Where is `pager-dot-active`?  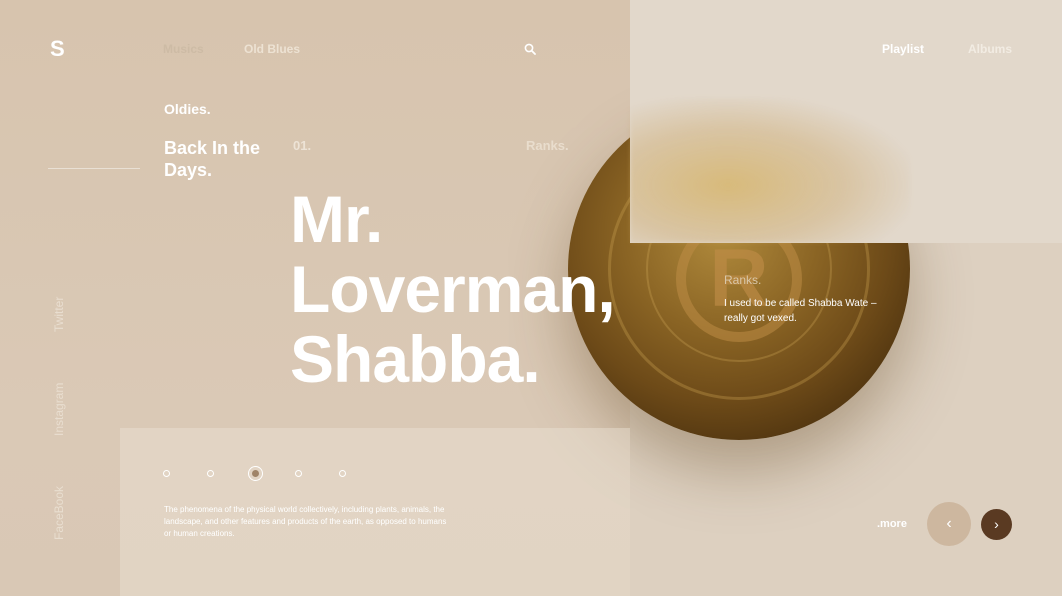 pager-dot-active is located at coordinates (255, 473).